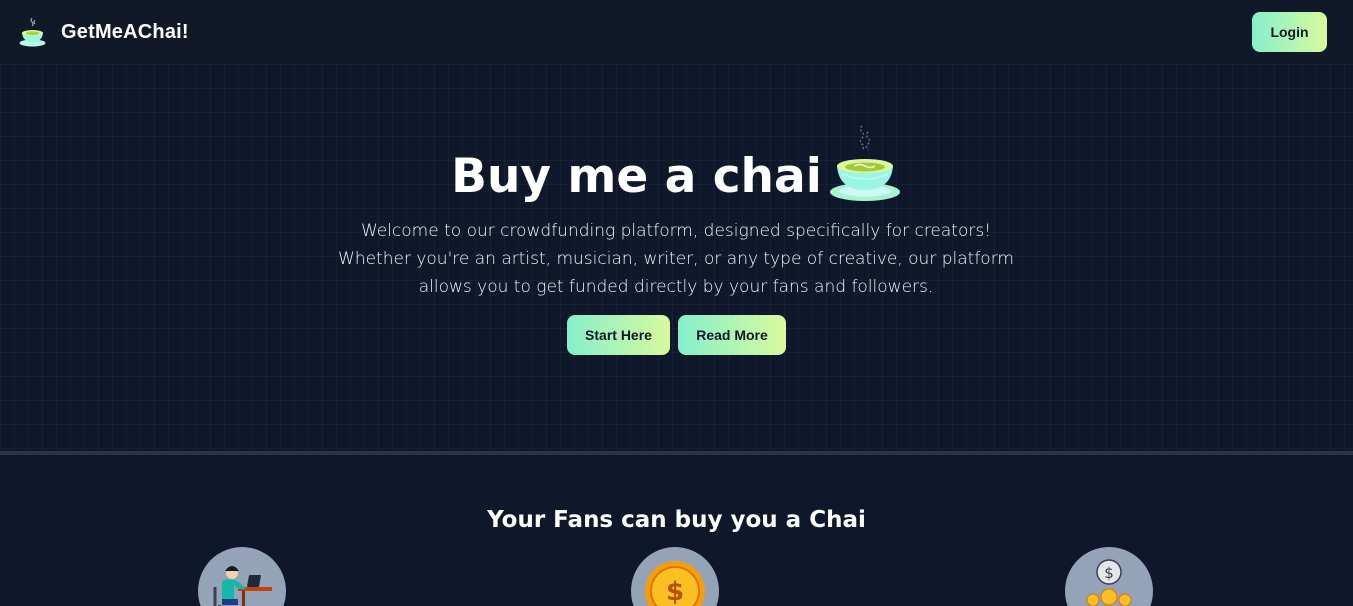 This screenshot has height=606, width=1353. What do you see at coordinates (618, 335) in the screenshot?
I see `start-here-button: Start Here` at bounding box center [618, 335].